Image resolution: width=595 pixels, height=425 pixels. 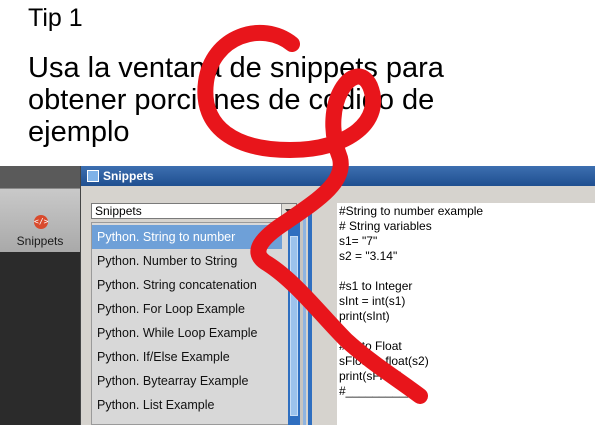 I want to click on scrollbar-thumb, so click(x=294, y=326).